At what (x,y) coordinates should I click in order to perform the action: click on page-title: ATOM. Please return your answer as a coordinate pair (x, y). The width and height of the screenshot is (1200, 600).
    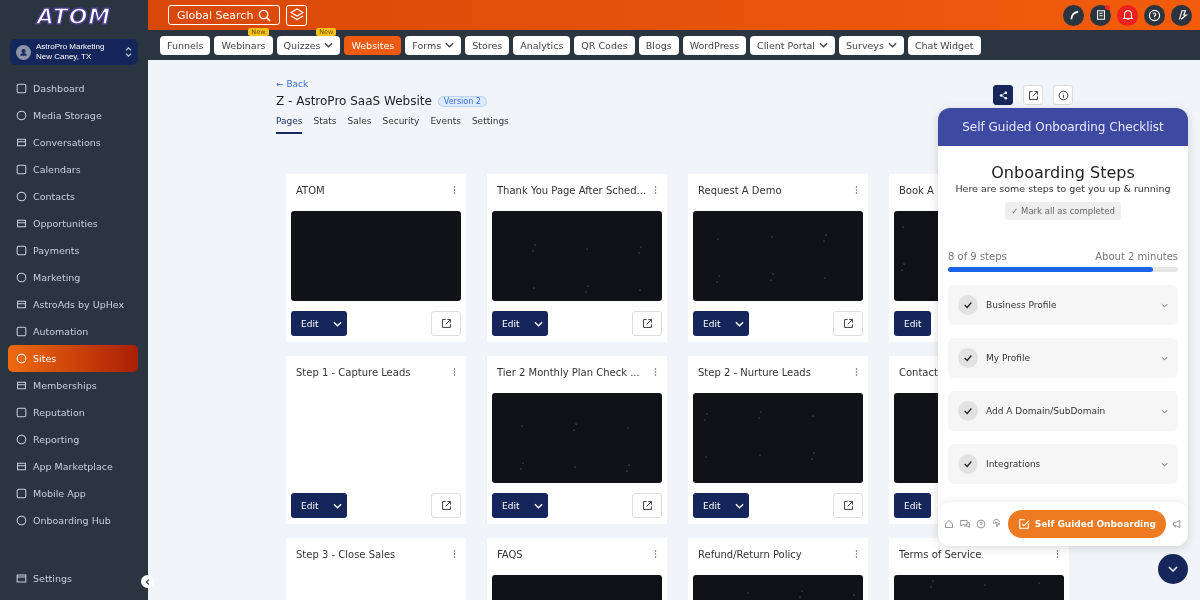
    Looking at the image, I should click on (310, 190).